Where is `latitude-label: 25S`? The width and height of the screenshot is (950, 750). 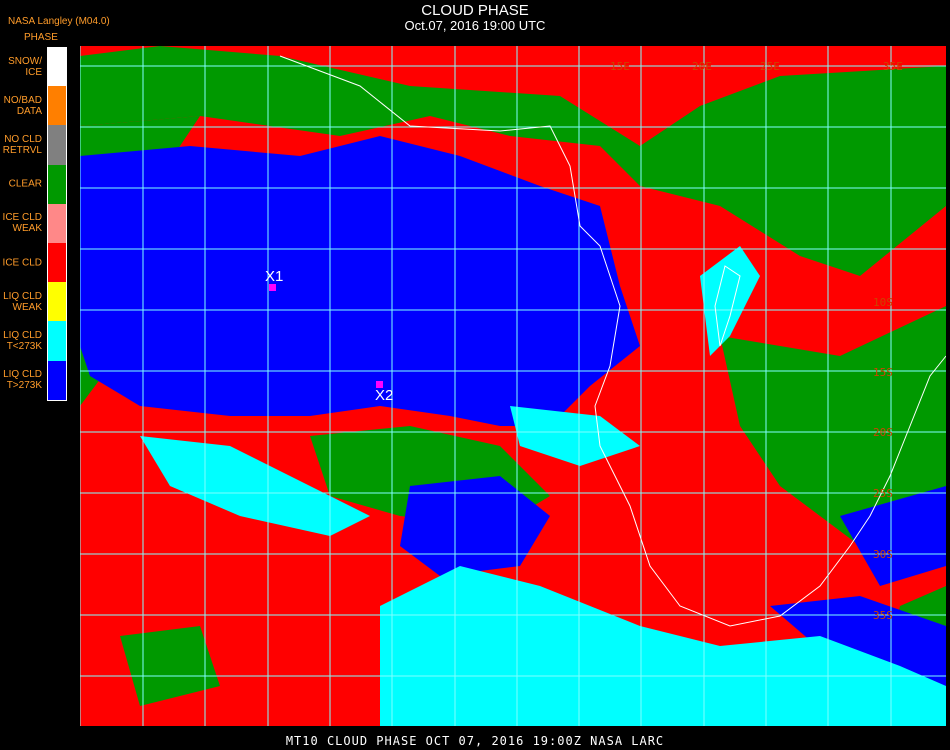
latitude-label: 25S is located at coordinates (883, 493).